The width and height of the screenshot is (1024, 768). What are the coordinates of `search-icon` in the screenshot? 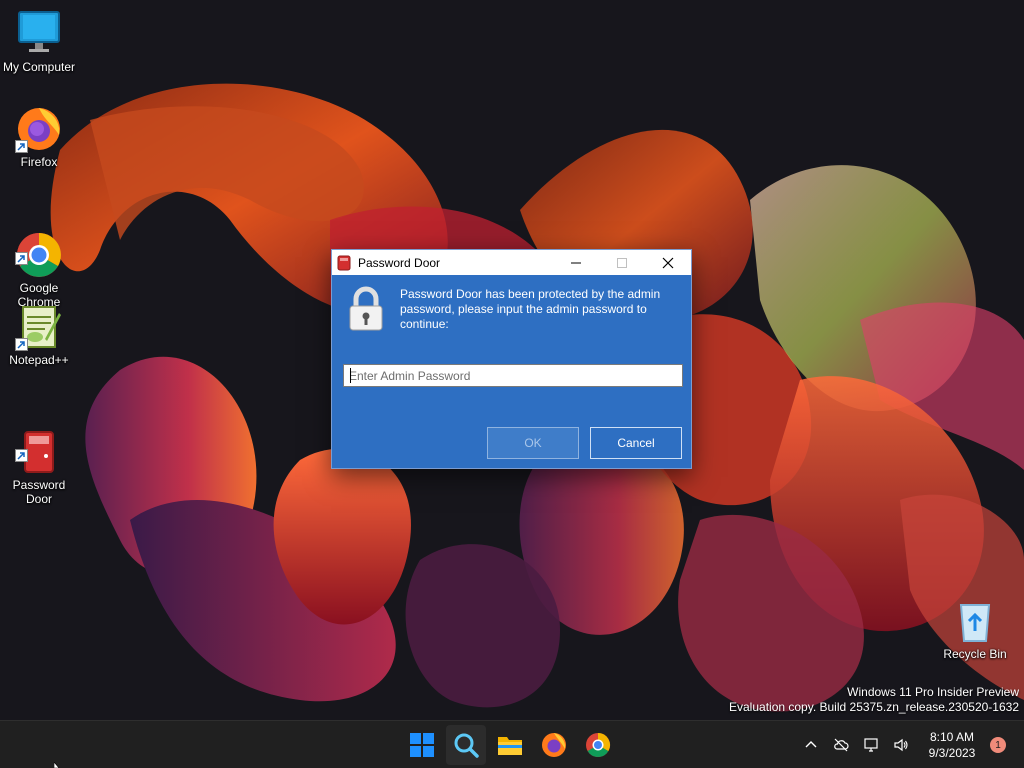 It's located at (466, 745).